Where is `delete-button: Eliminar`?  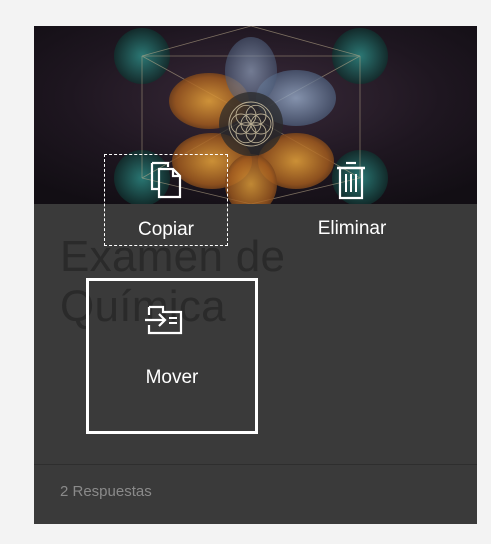
delete-button: Eliminar is located at coordinates (352, 200).